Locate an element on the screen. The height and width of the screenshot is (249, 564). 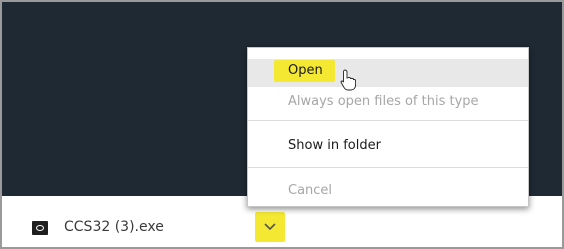
menu-item-always-open-label: Always open files of this type is located at coordinates (383, 101).